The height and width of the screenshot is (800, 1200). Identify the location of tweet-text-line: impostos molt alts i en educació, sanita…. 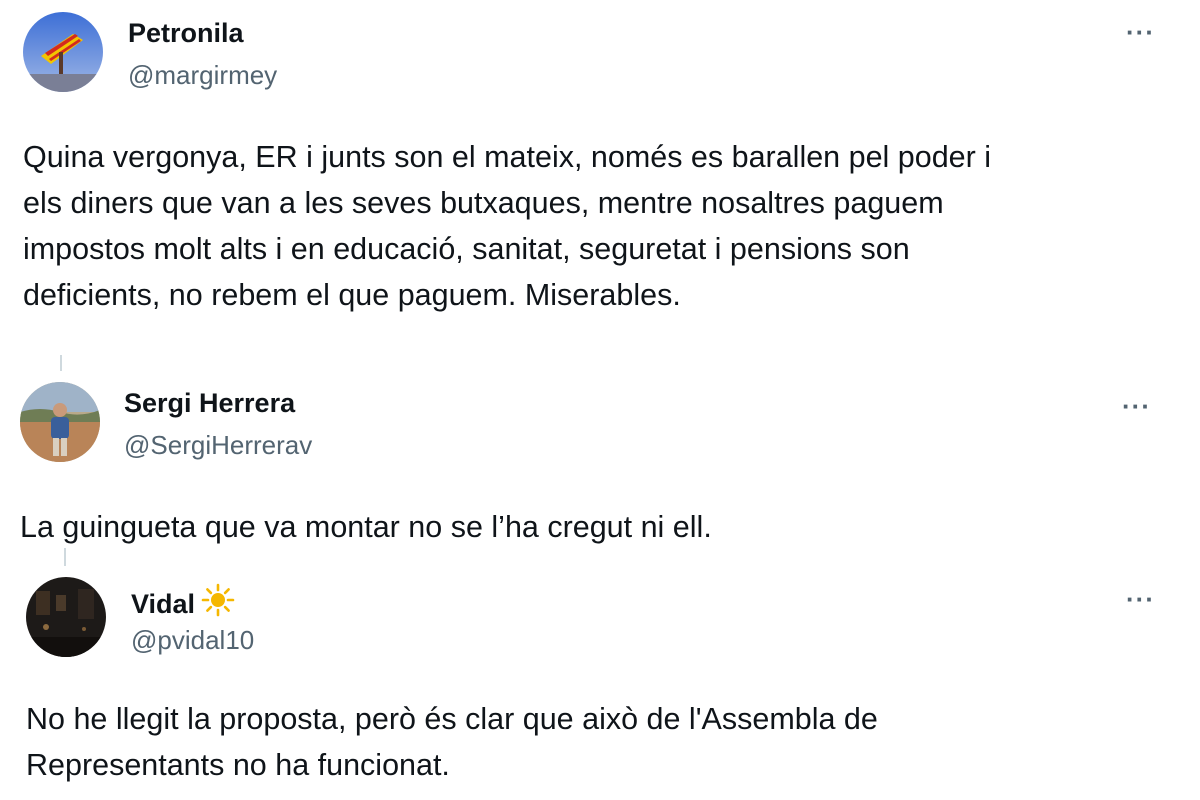
(466, 249).